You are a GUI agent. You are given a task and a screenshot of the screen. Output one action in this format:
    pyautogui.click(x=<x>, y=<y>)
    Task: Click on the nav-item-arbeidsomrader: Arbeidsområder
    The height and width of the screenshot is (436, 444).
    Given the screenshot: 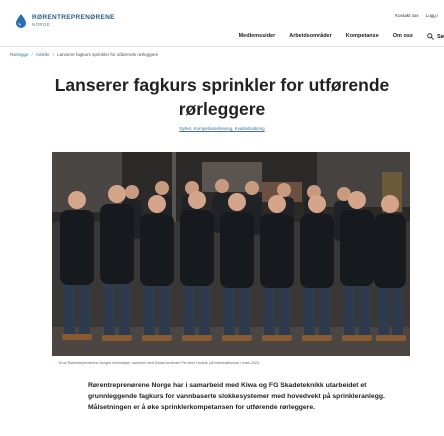 What is the action you would take?
    pyautogui.click(x=310, y=36)
    